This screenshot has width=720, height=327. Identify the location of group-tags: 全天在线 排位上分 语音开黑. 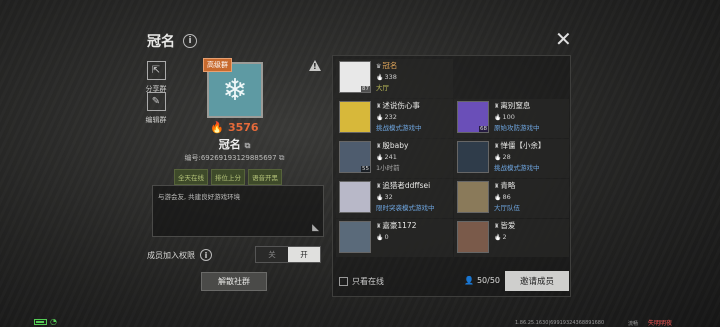
(228, 177).